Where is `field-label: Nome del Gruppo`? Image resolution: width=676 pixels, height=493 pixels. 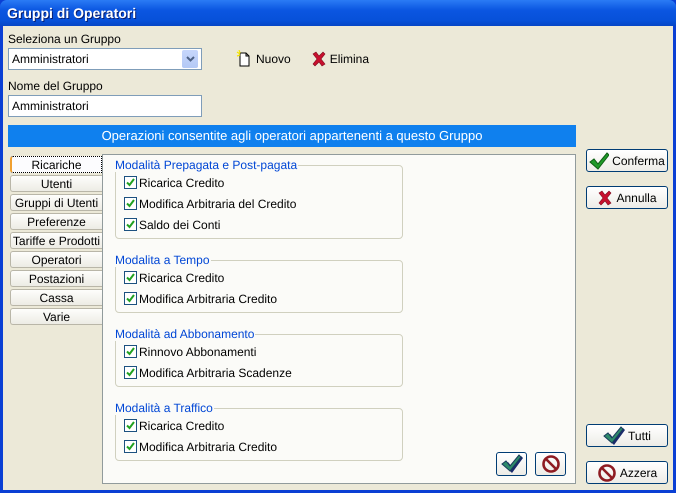 field-label: Nome del Gruppo is located at coordinates (56, 86).